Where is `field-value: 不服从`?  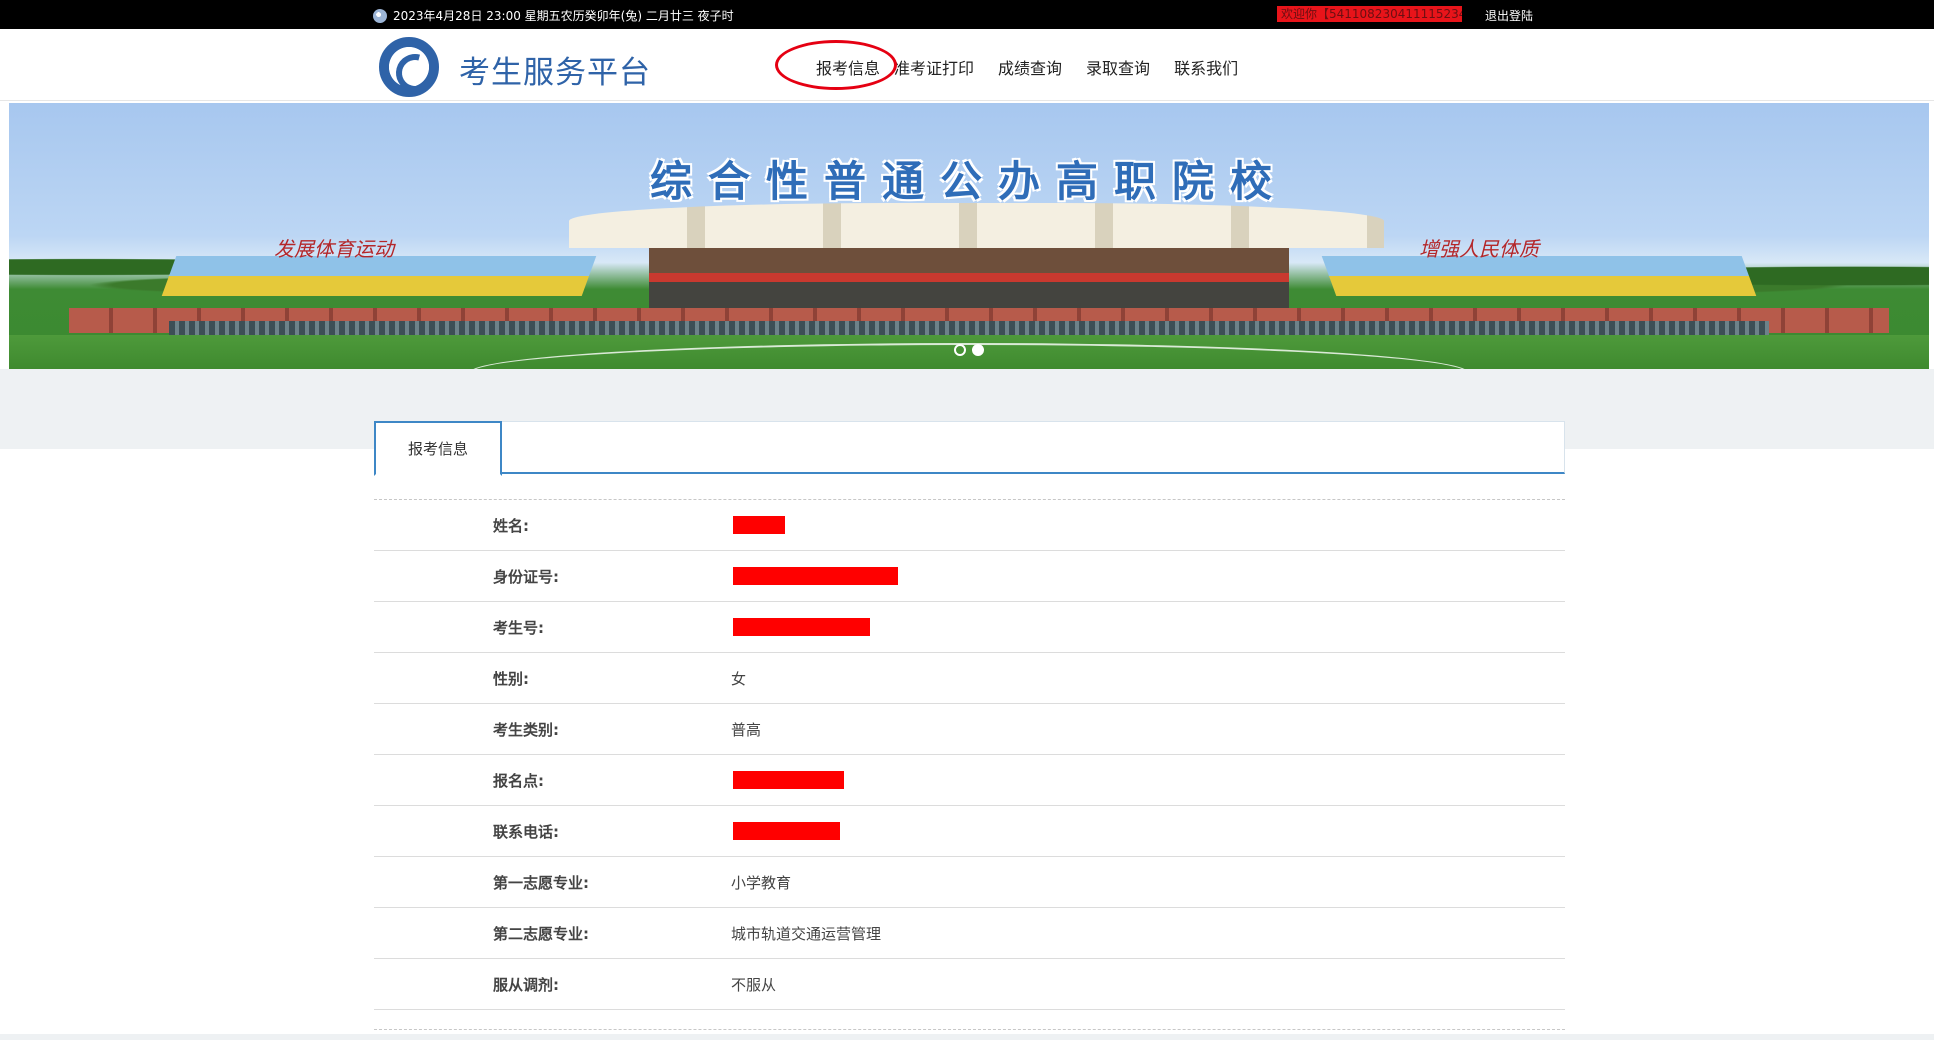
field-value: 不服从 is located at coordinates (754, 984).